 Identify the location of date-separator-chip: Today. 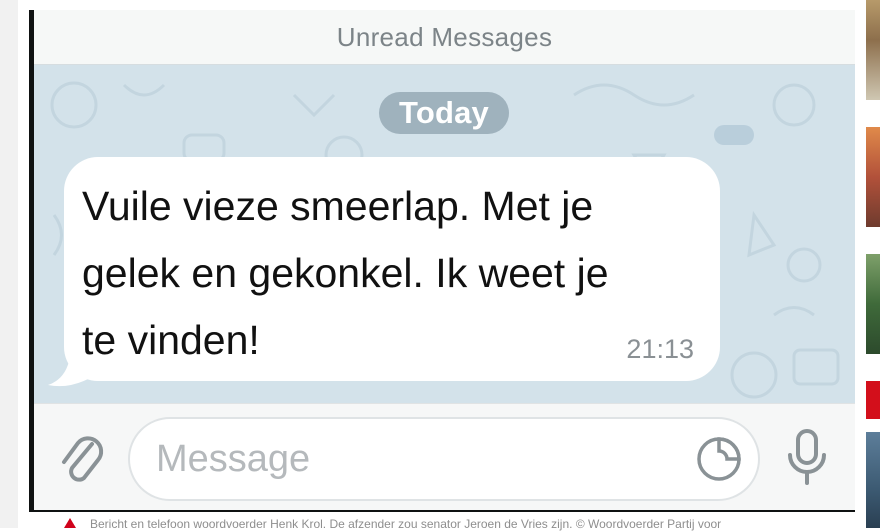
(444, 113).